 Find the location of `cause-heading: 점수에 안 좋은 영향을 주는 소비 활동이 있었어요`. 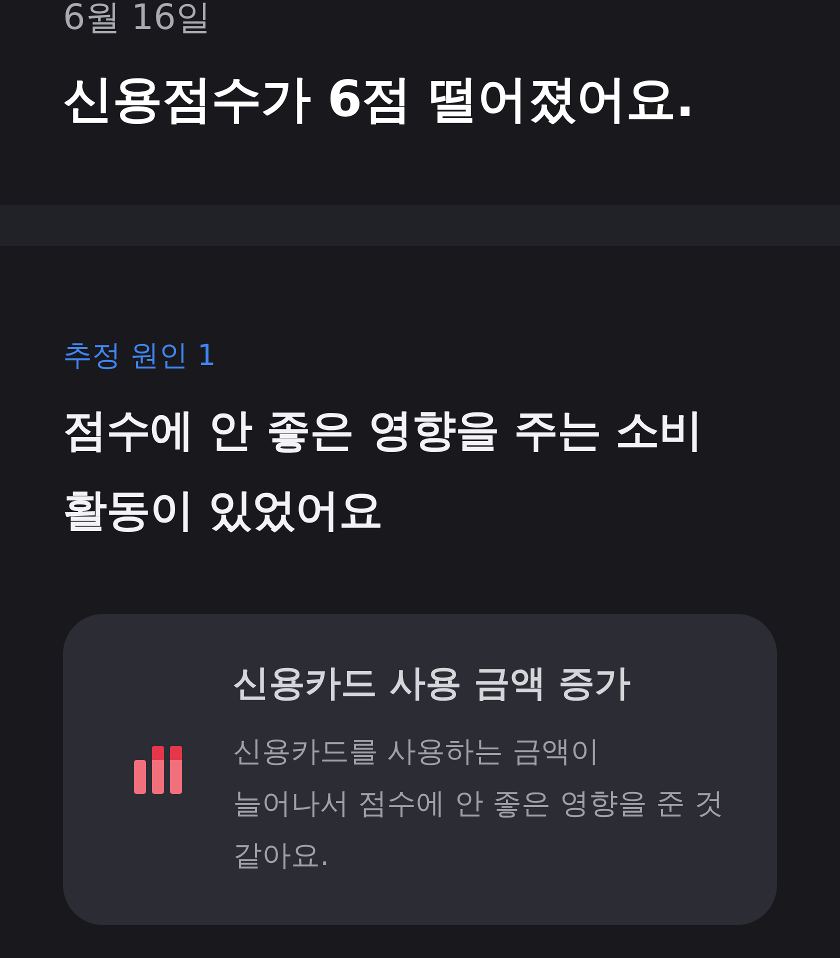

cause-heading: 점수에 안 좋은 영향을 주는 소비 활동이 있었어요 is located at coordinates (383, 471).